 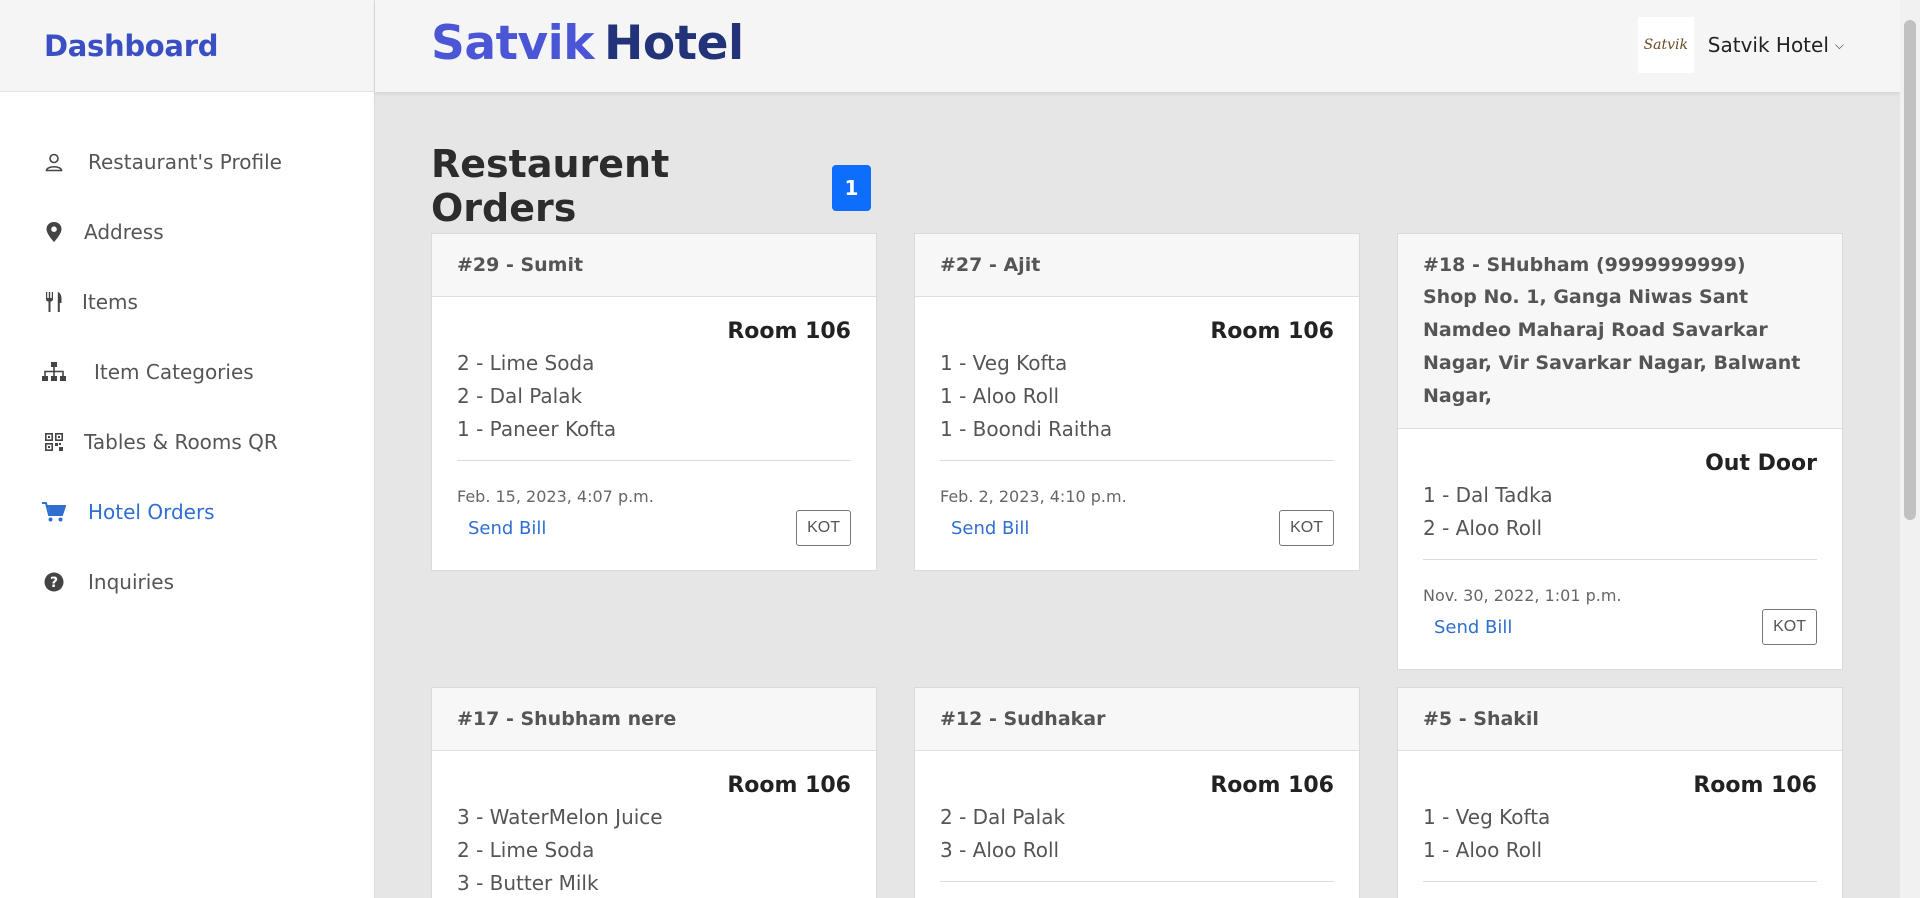 What do you see at coordinates (1033, 496) in the screenshot?
I see `order-date: Feb. 2, 2023, 4:10 p.m.` at bounding box center [1033, 496].